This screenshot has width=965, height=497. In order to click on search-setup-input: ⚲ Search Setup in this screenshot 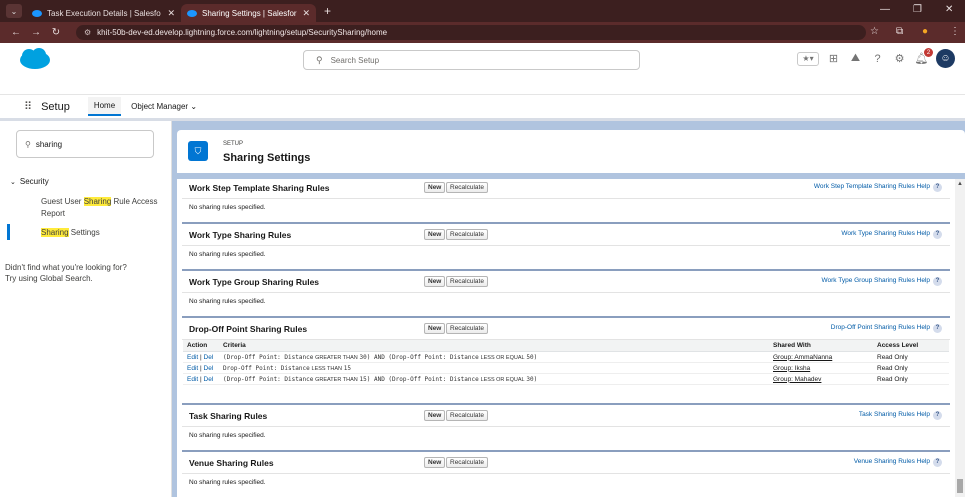, I will do `click(471, 60)`.